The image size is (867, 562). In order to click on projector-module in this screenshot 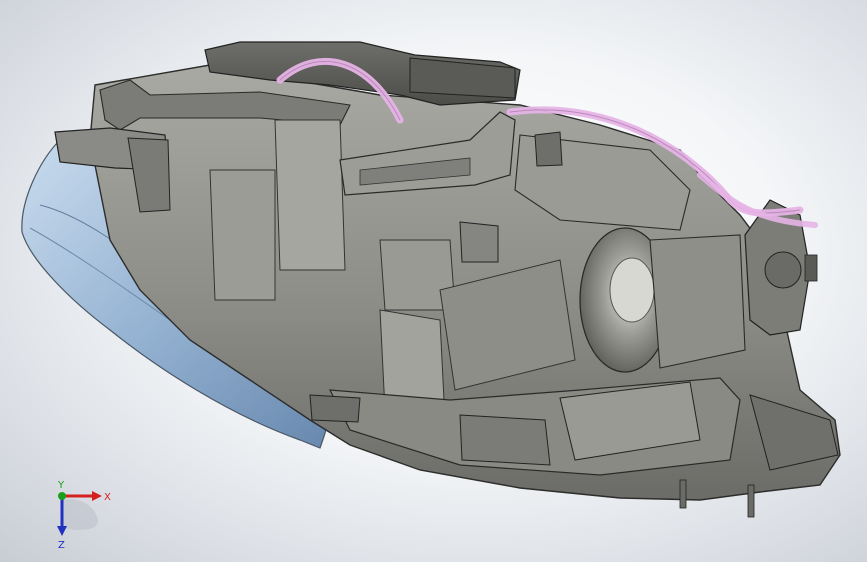, I will do `click(662, 300)`.